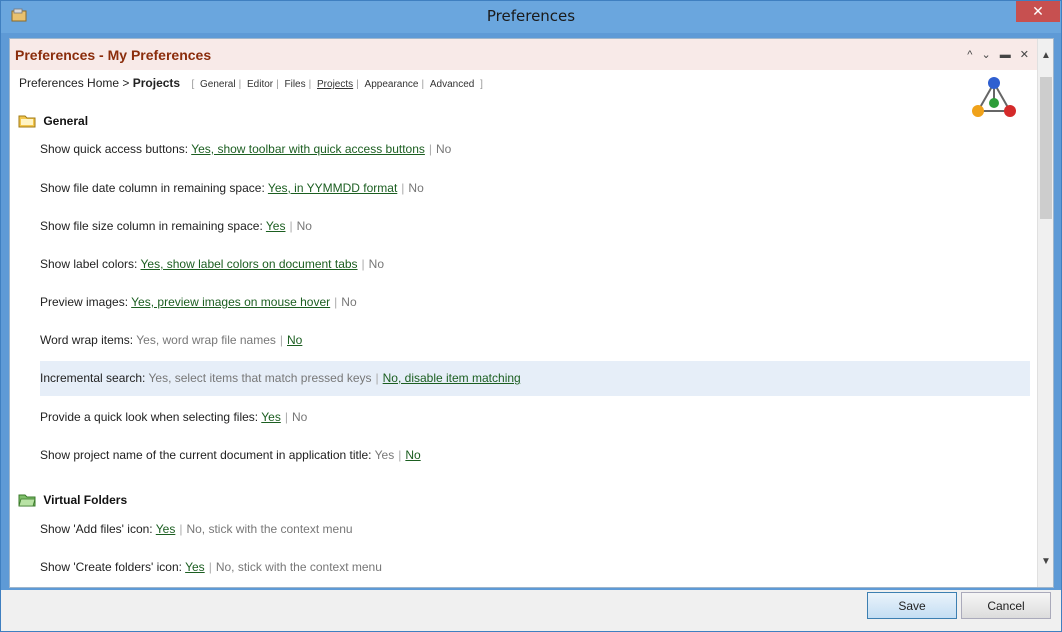  Describe the element at coordinates (295, 84) in the screenshot. I see `subnav-link-files: Files` at that location.